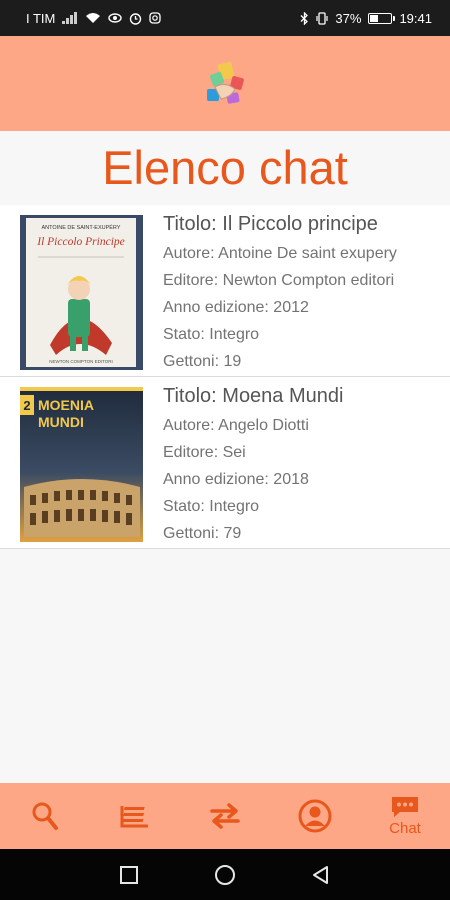  I want to click on cover-title-line2: MUNDI, so click(61, 422).